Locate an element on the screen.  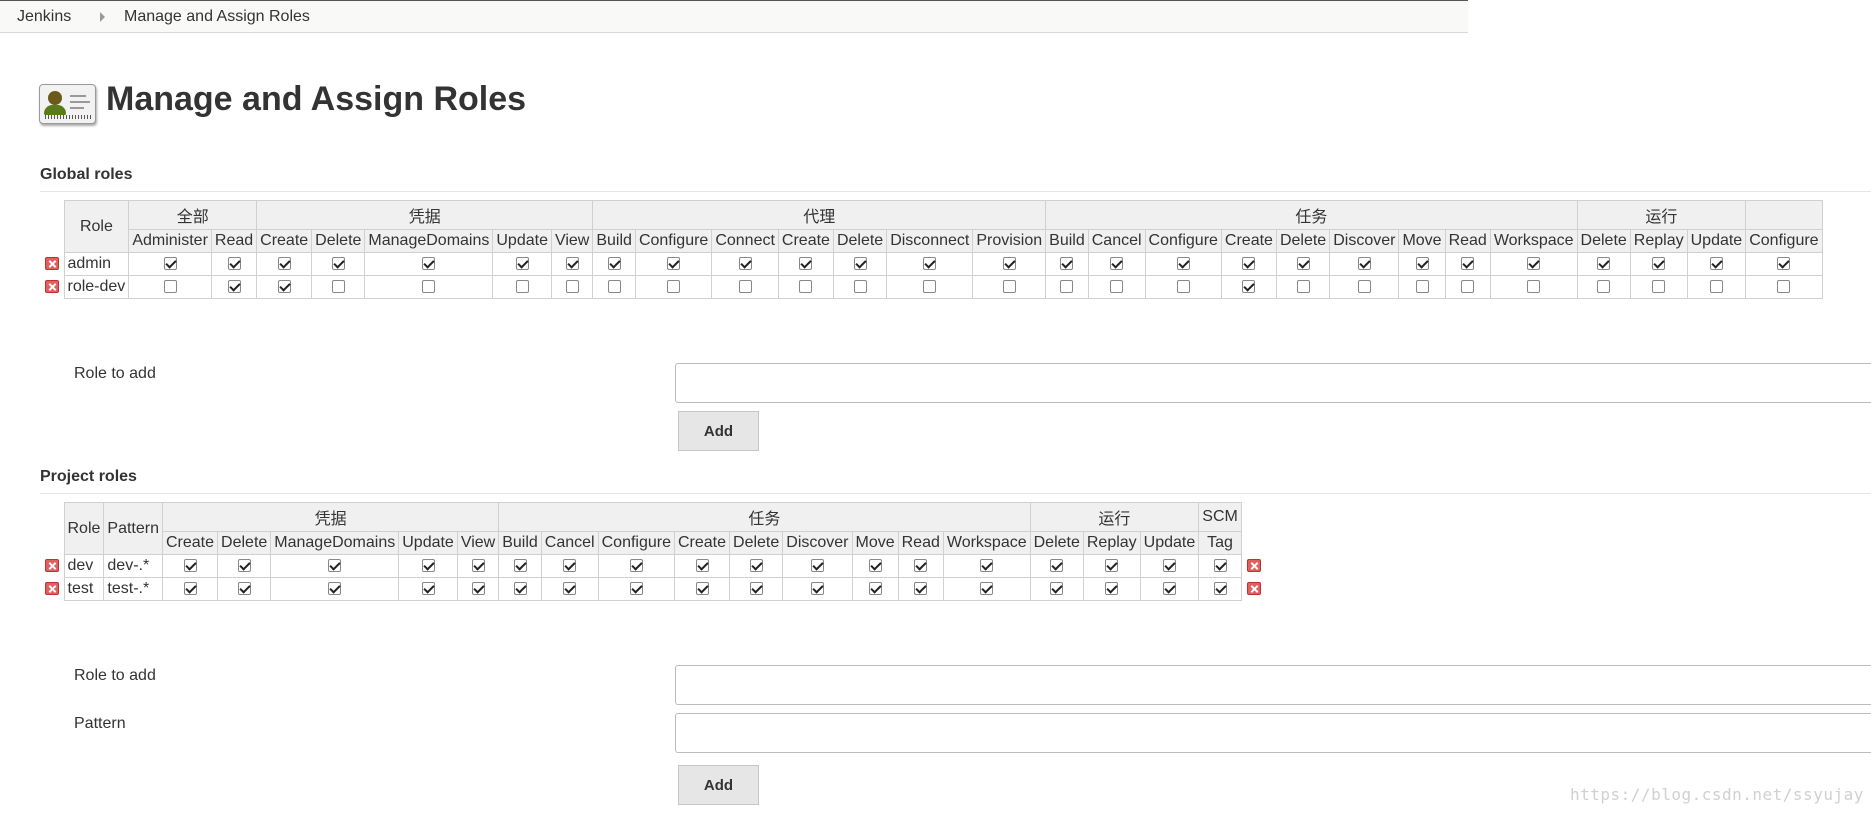
breadcrumb-jenkins: Jenkins is located at coordinates (44, 17).